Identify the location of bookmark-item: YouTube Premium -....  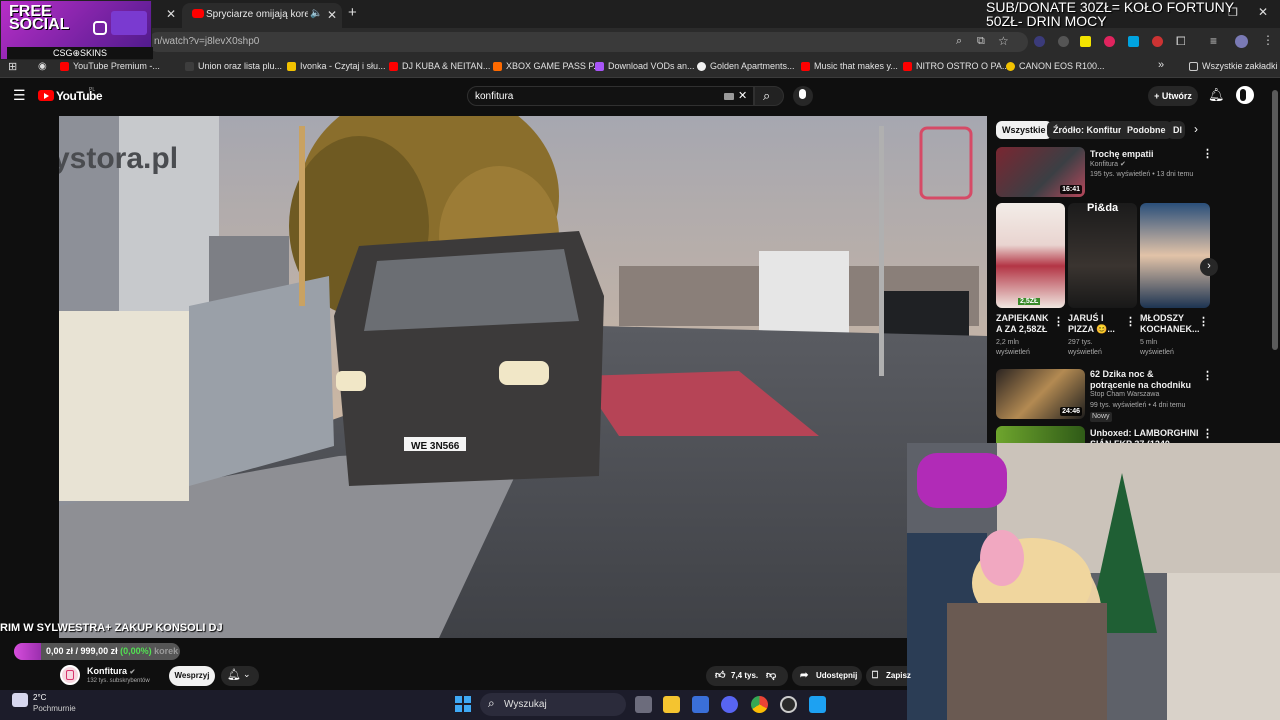
(110, 66).